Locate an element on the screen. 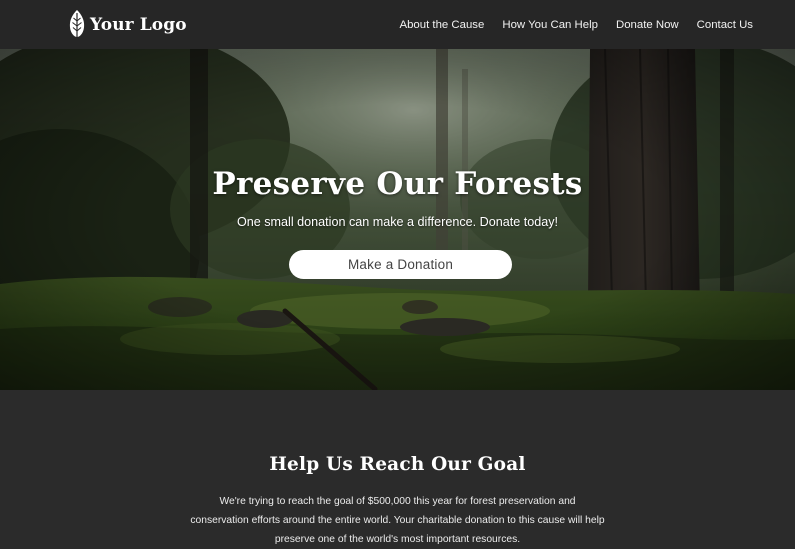 This screenshot has width=795, height=549. nav-contact-us: Contact Us is located at coordinates (725, 25).